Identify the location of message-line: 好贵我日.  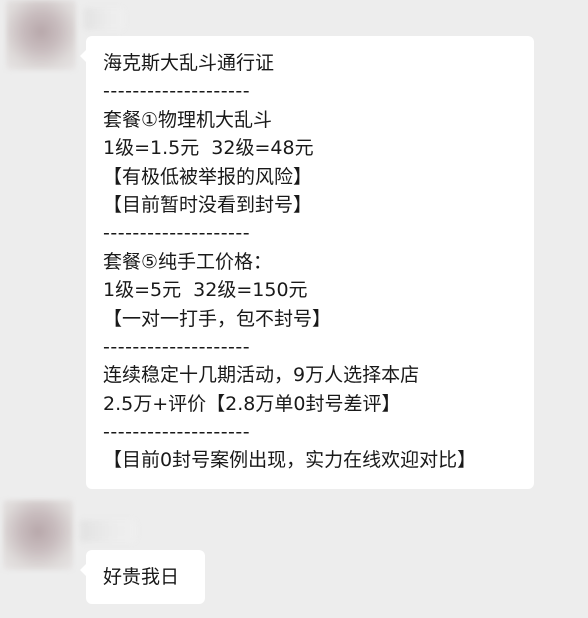
(141, 577).